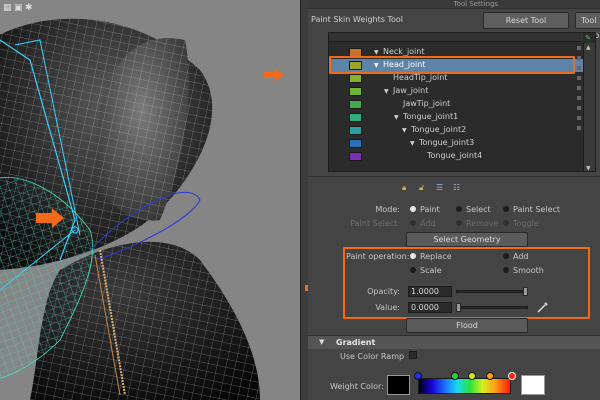 Image resolution: width=600 pixels, height=400 pixels. I want to click on mode-option-label: Paint Select, so click(536, 209).